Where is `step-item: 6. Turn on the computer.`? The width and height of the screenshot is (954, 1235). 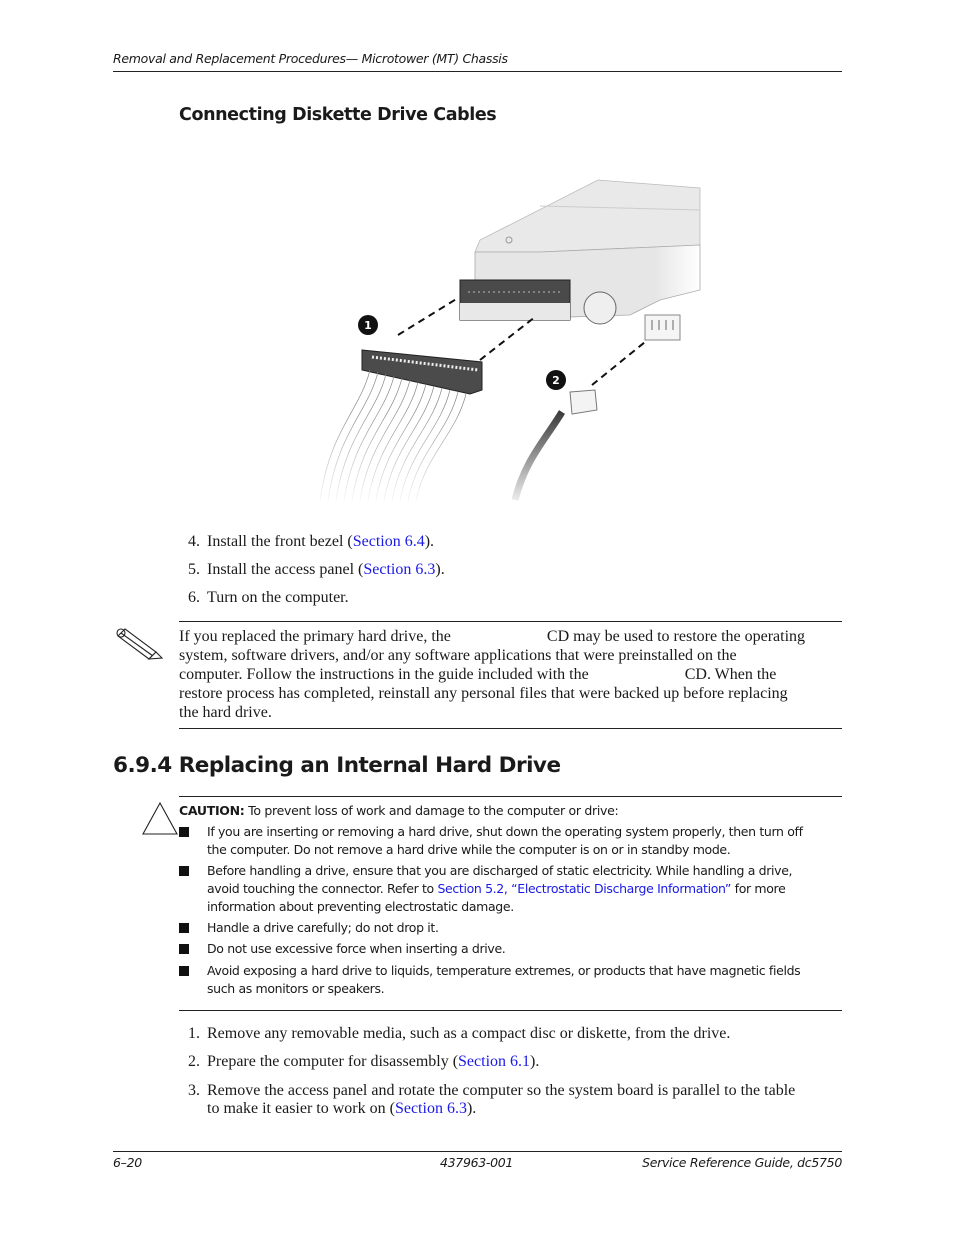
step-item: 6. Turn on the computer. is located at coordinates (268, 598).